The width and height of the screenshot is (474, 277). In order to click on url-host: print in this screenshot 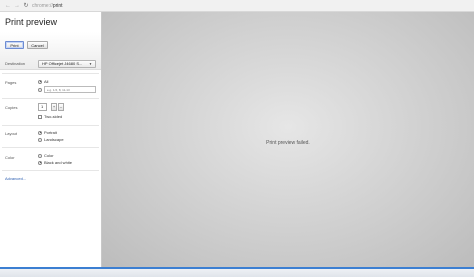, I will do `click(57, 6)`.